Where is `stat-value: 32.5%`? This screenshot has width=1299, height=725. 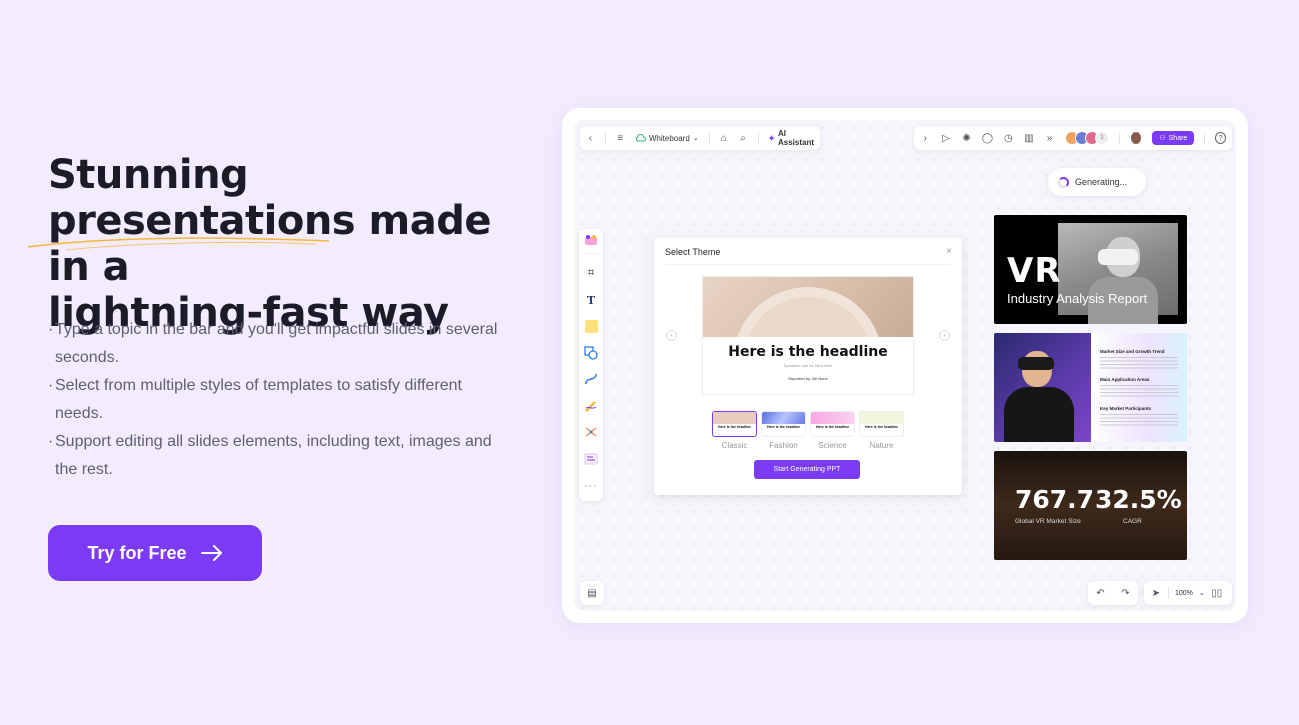 stat-value: 32.5% is located at coordinates (1138, 499).